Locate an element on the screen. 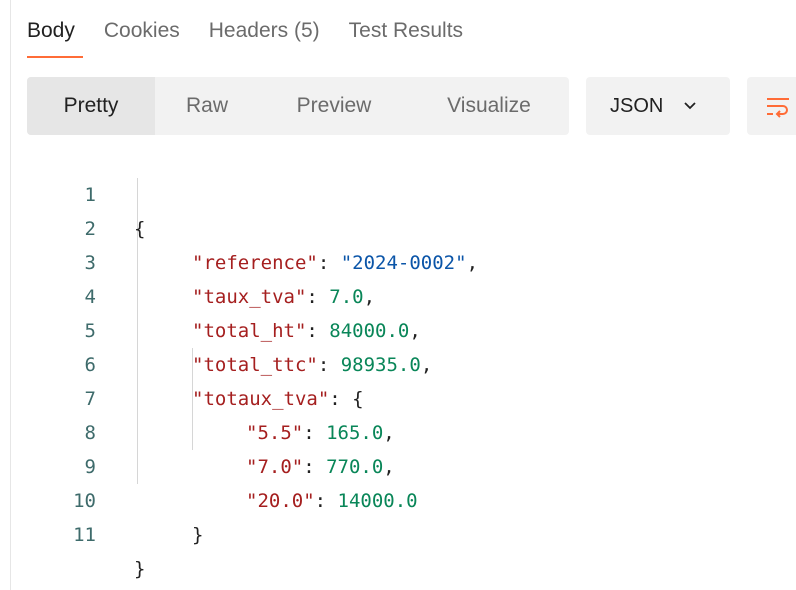 This screenshot has width=796, height=590. tab-cookies: Cookies is located at coordinates (142, 41).